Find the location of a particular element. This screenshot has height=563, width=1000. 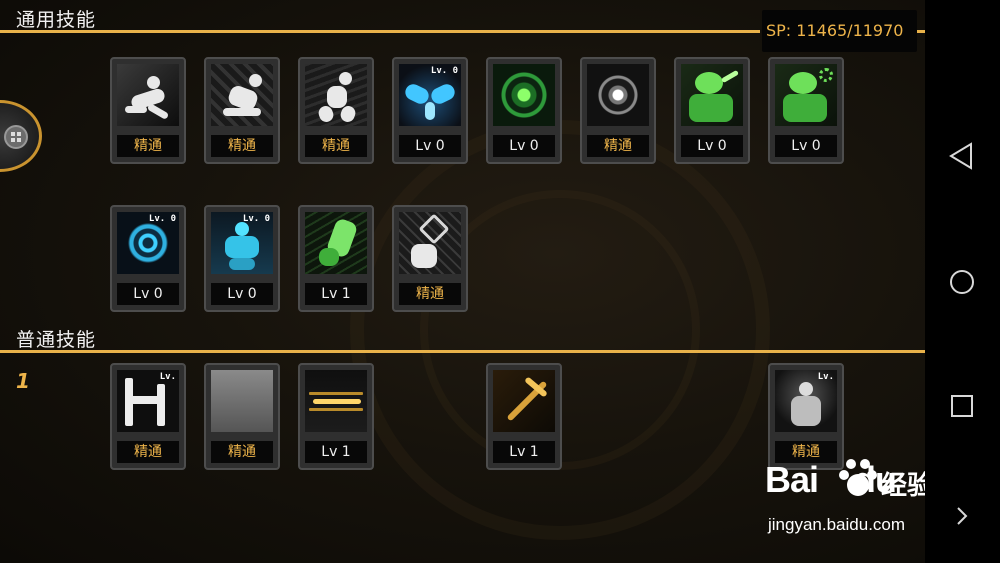

recent-apps-icon is located at coordinates (962, 406).